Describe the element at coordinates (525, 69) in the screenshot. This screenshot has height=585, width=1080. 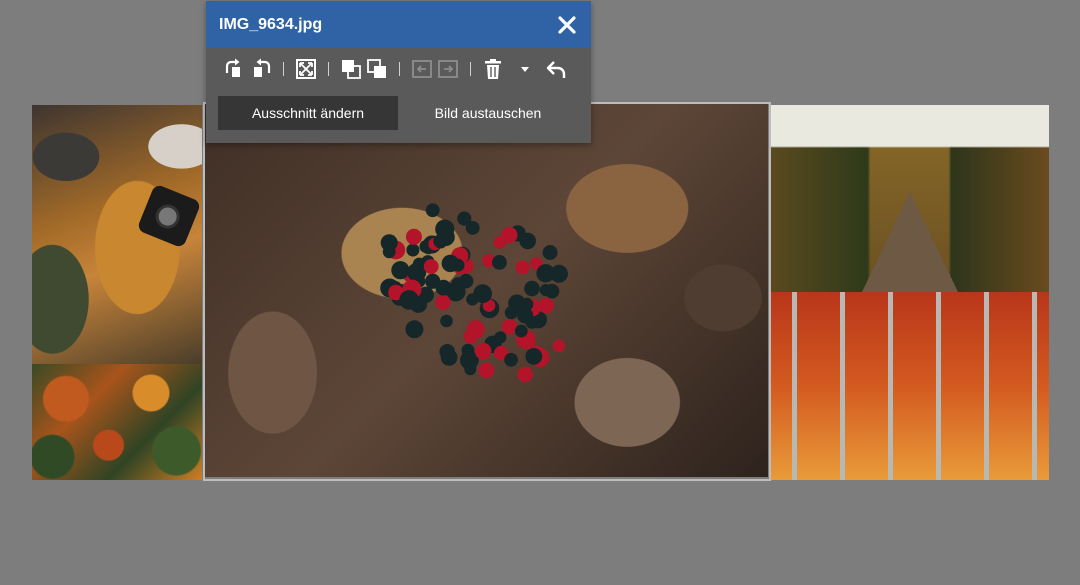
I see `dropdown-arrow-icon` at that location.